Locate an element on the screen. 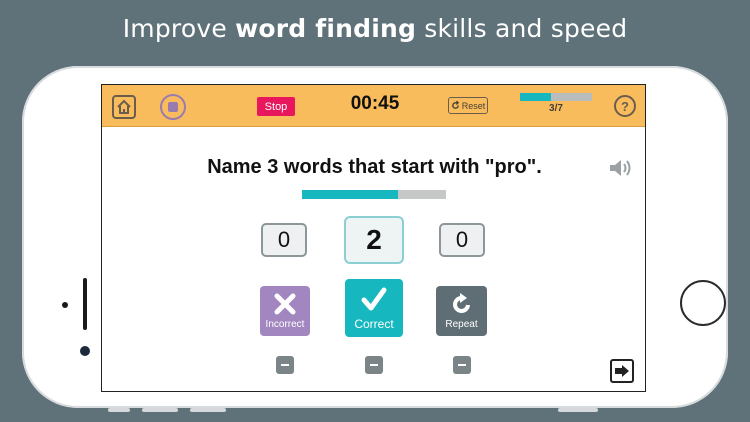 The image size is (750, 422). next-button is located at coordinates (622, 371).